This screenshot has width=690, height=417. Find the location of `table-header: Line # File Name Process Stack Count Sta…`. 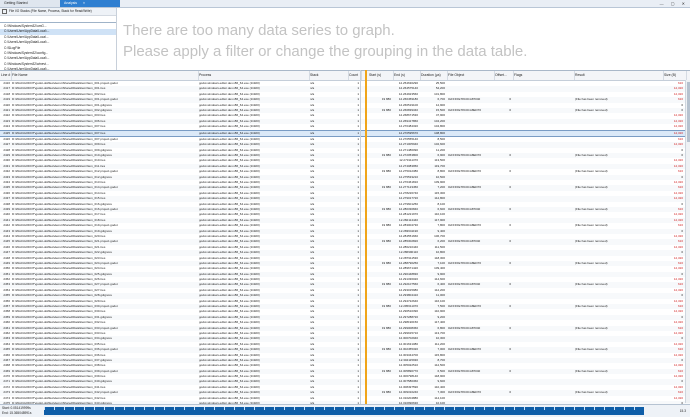

table-header: Line # File Name Process Stack Count Sta… is located at coordinates (345, 76).